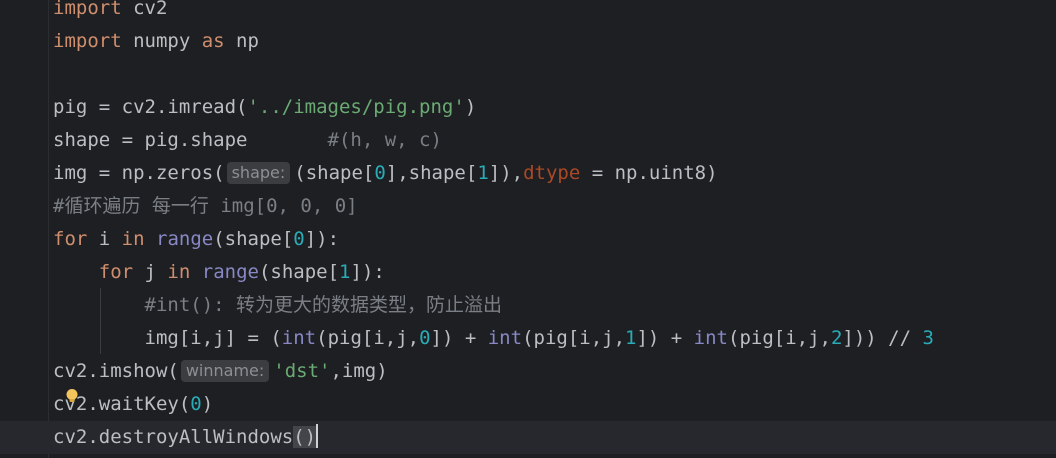 The height and width of the screenshot is (458, 1056). Describe the element at coordinates (882, 338) in the screenshot. I see `code-text: ])) //` at that location.